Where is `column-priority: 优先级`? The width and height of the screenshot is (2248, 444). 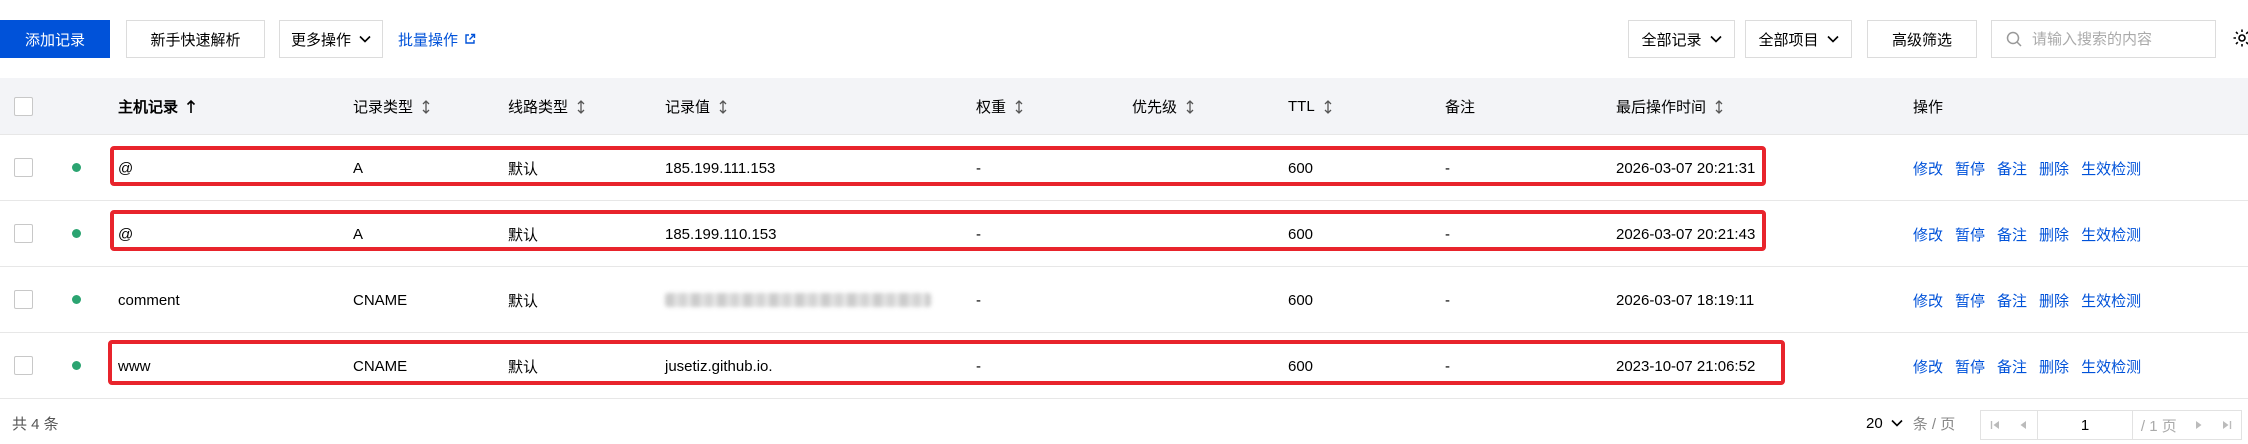 column-priority: 优先级 is located at coordinates (1163, 106).